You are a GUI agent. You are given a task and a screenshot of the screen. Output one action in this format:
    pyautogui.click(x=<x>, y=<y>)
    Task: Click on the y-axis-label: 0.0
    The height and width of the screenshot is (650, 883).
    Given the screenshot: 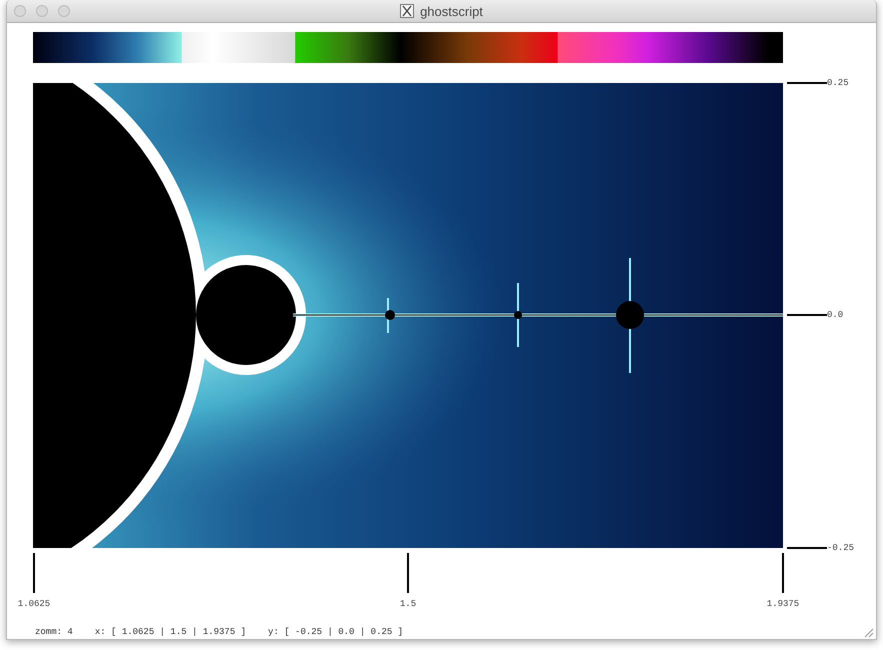 What is the action you would take?
    pyautogui.click(x=835, y=315)
    